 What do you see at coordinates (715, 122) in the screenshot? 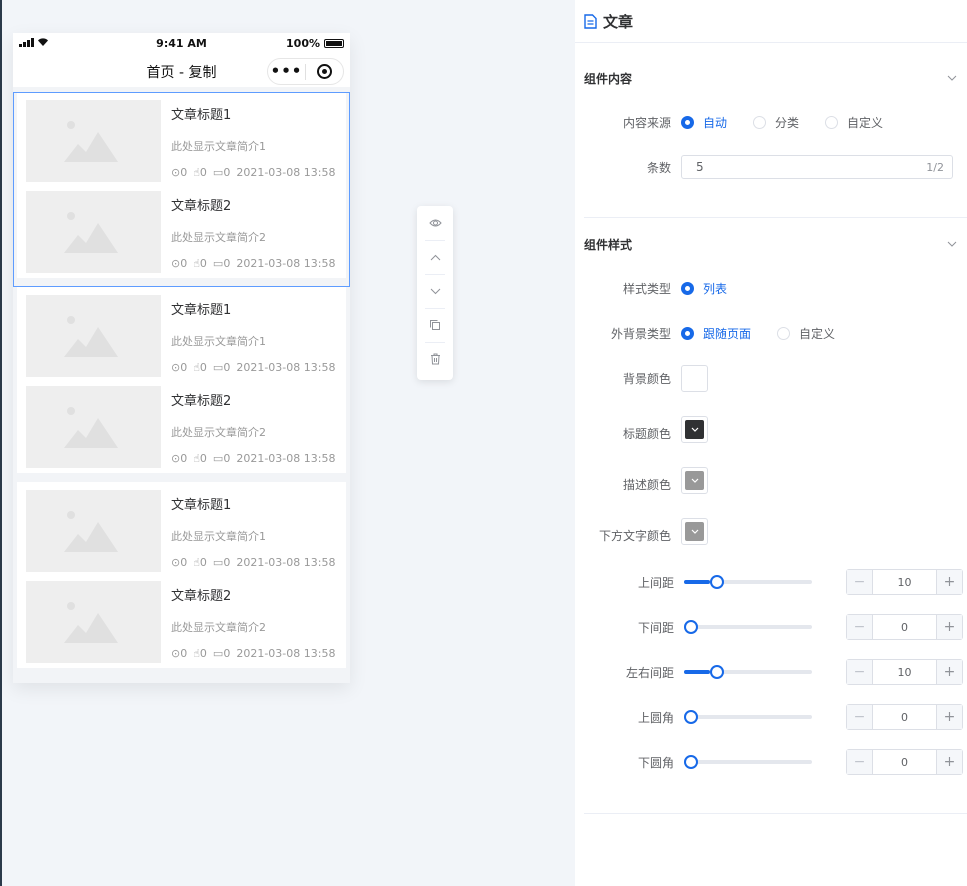
I see `source-radio-label: 自动` at bounding box center [715, 122].